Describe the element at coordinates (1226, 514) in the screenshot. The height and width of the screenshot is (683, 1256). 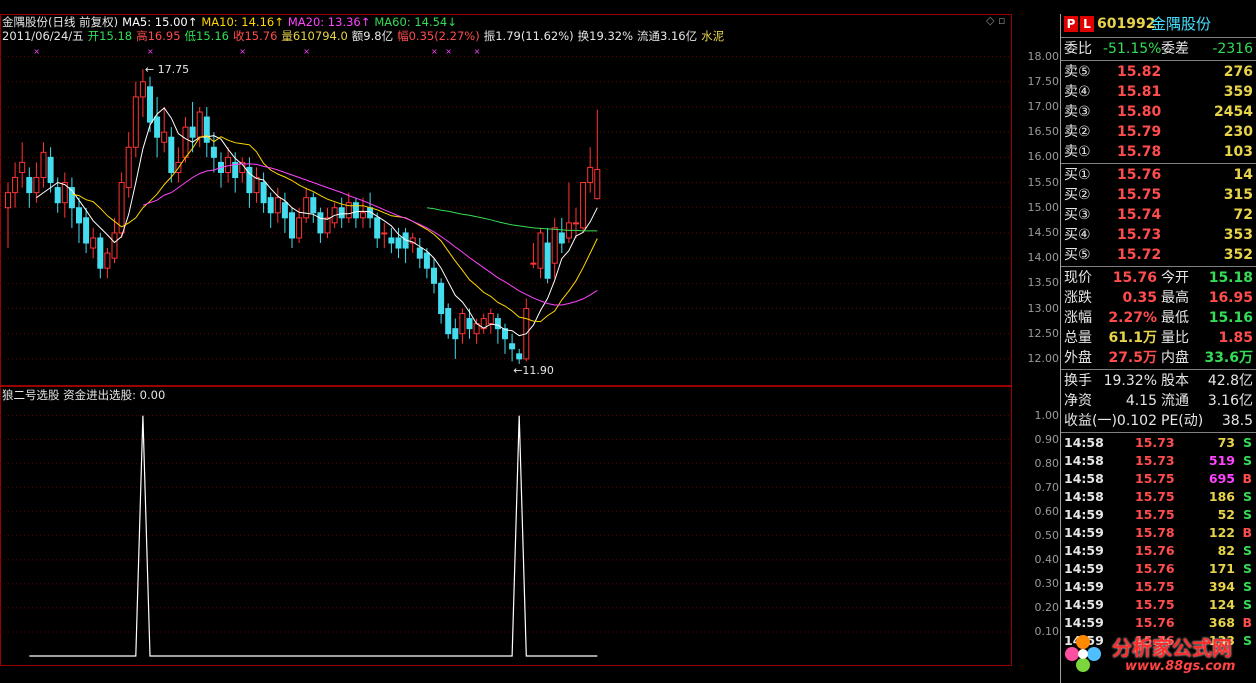
I see `tick-volume: 52` at that location.